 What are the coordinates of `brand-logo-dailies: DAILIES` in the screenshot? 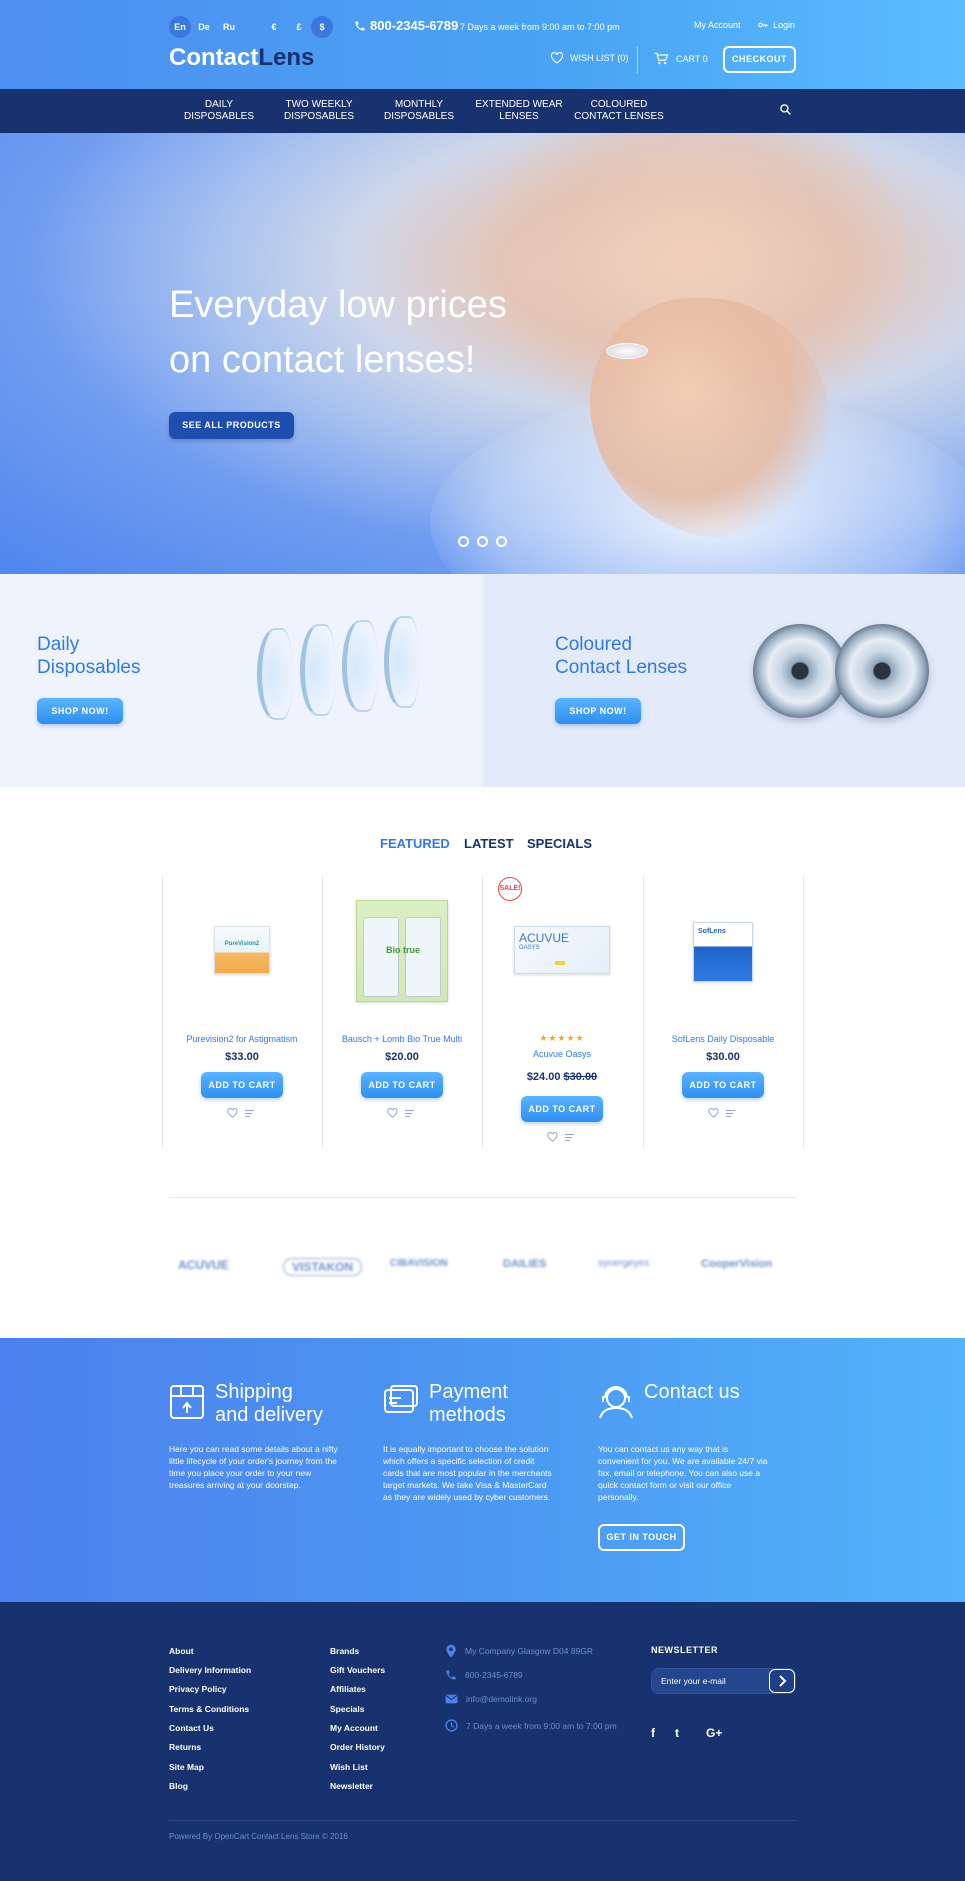 It's located at (524, 1264).